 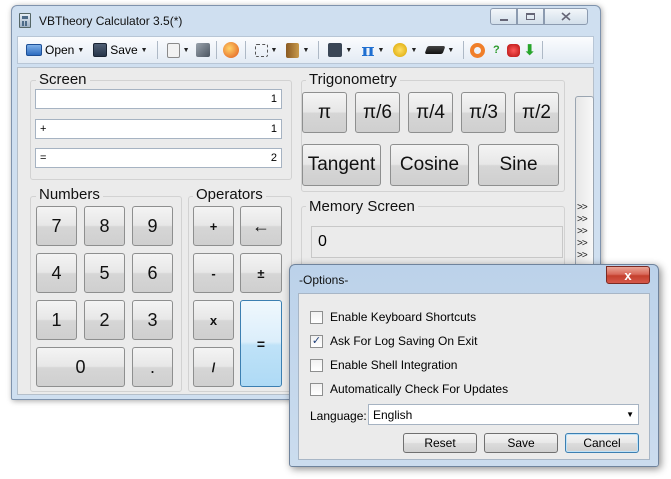 I want to click on notes-button: ▼, so click(x=297, y=50).